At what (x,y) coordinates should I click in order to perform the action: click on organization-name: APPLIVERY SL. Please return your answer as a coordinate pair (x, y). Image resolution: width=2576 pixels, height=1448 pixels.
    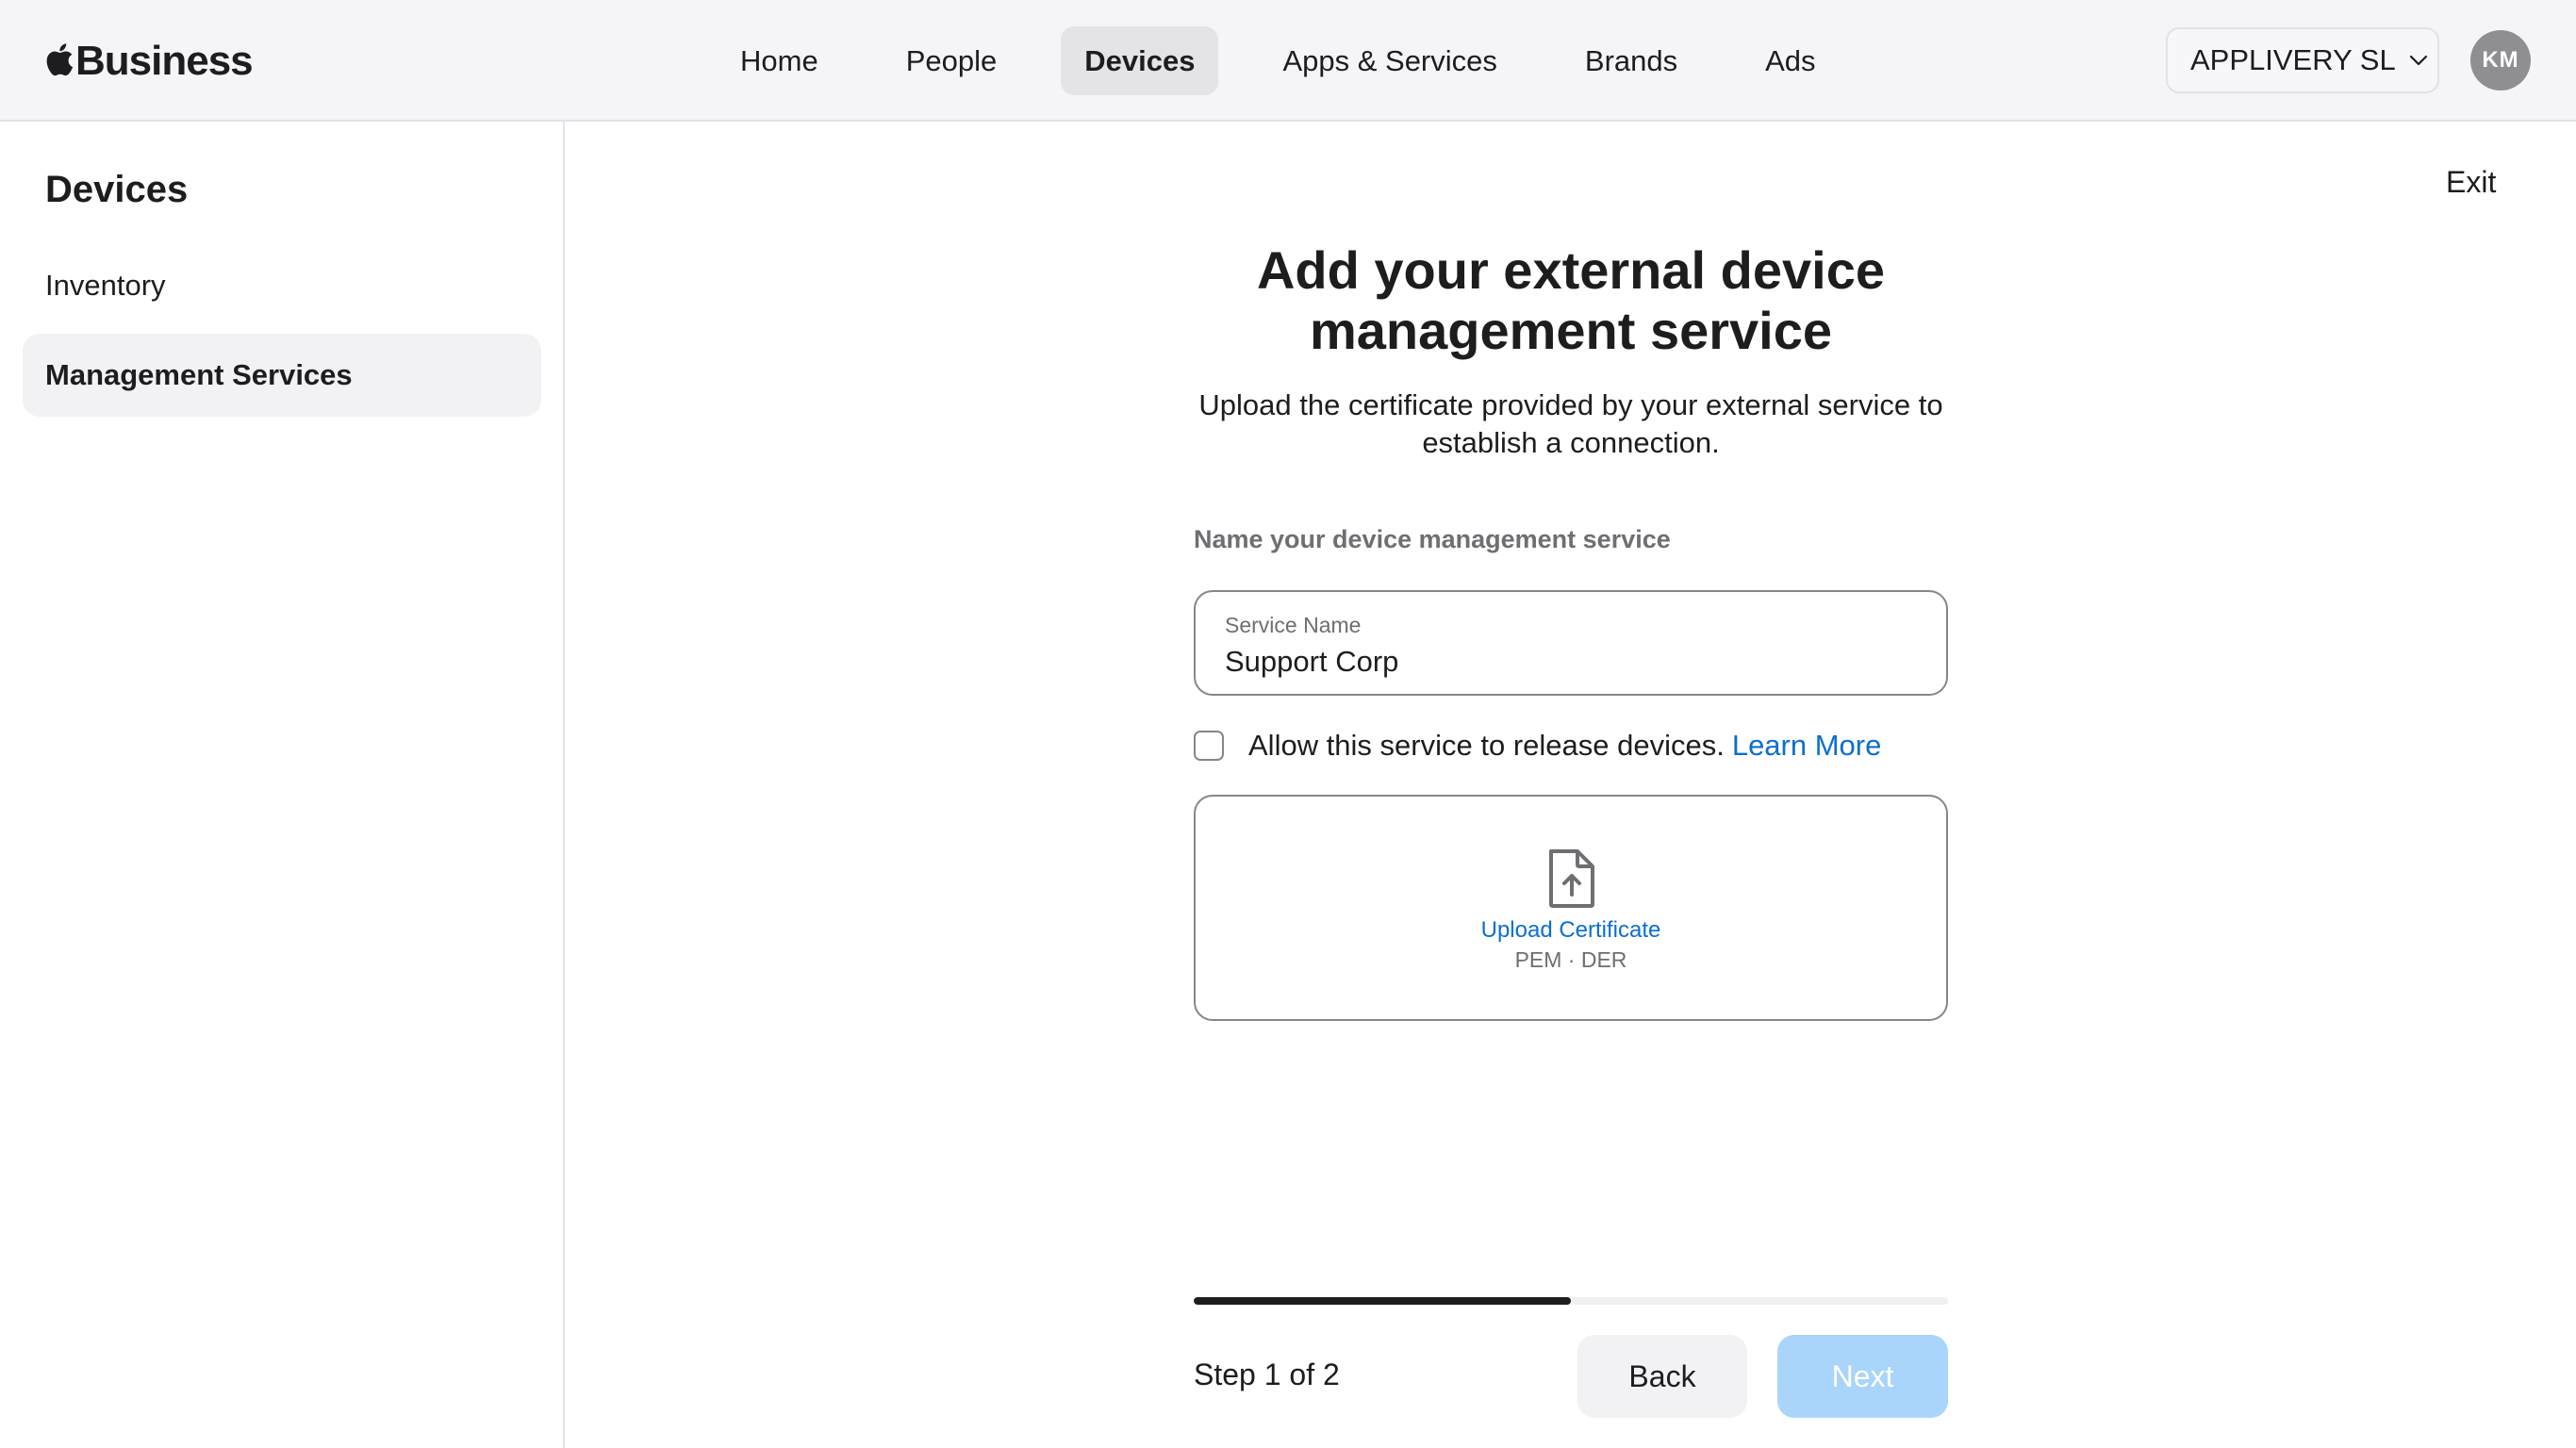
    Looking at the image, I should click on (2293, 59).